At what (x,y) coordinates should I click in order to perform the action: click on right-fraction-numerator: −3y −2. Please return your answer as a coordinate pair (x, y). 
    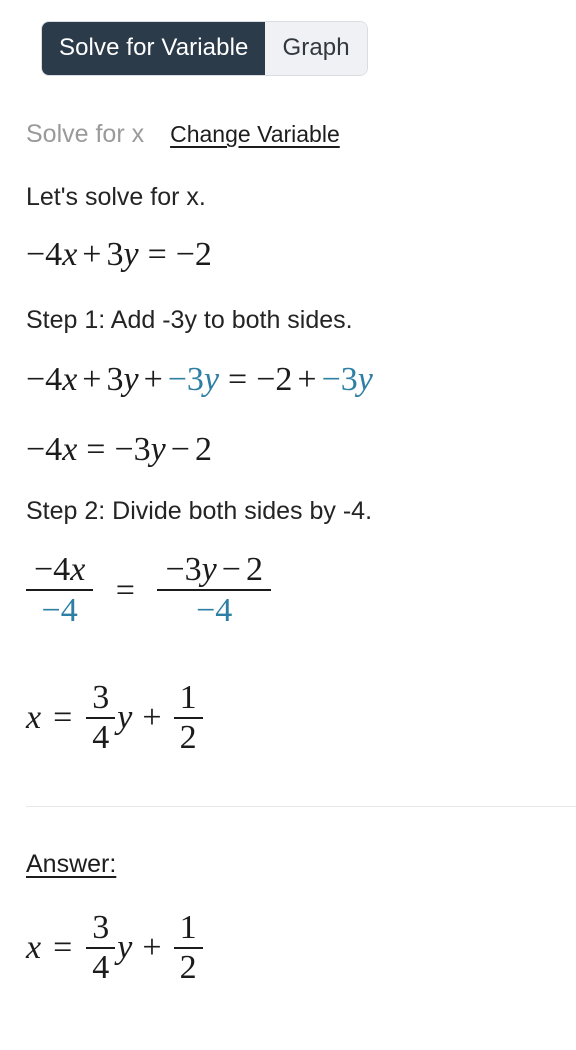
    Looking at the image, I should click on (213, 571).